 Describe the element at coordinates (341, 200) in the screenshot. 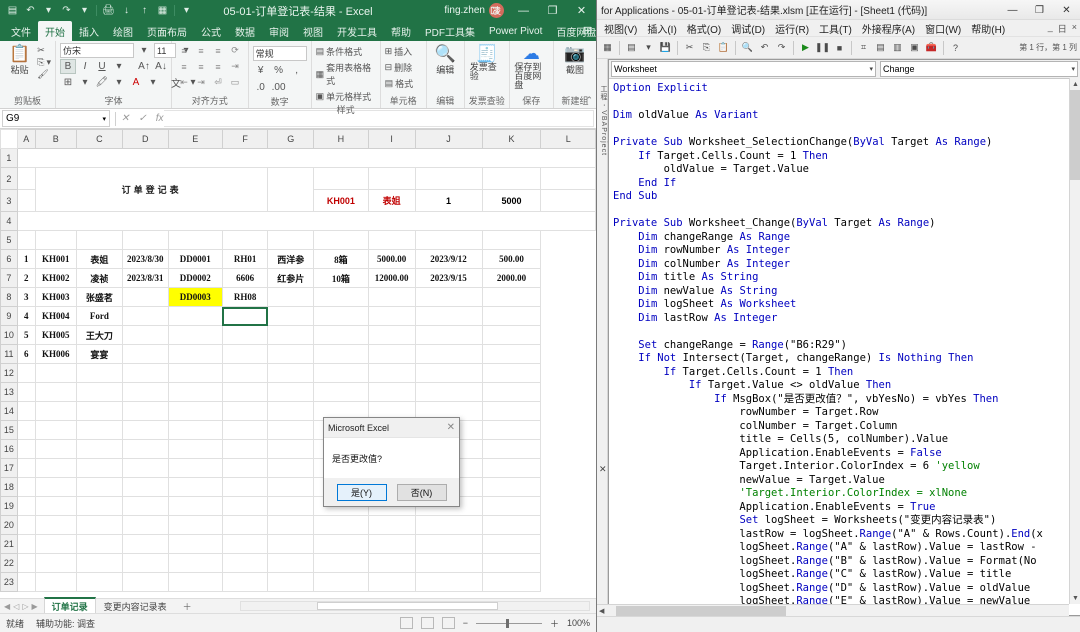

I see `query-value-cust-id: KH001` at that location.